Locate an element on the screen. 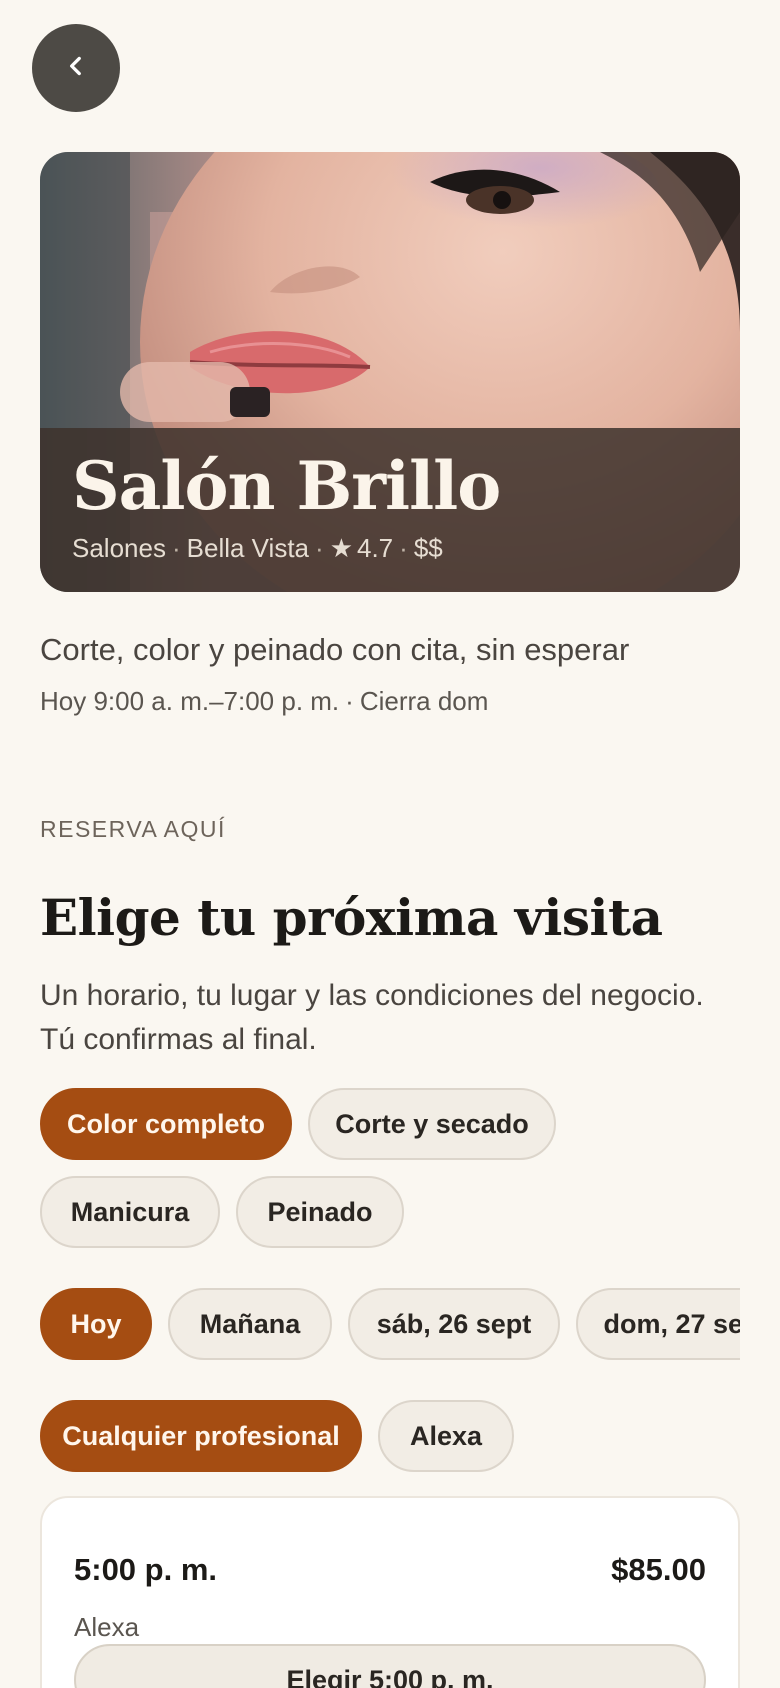  hours-closed: Cierra dom is located at coordinates (424, 701).